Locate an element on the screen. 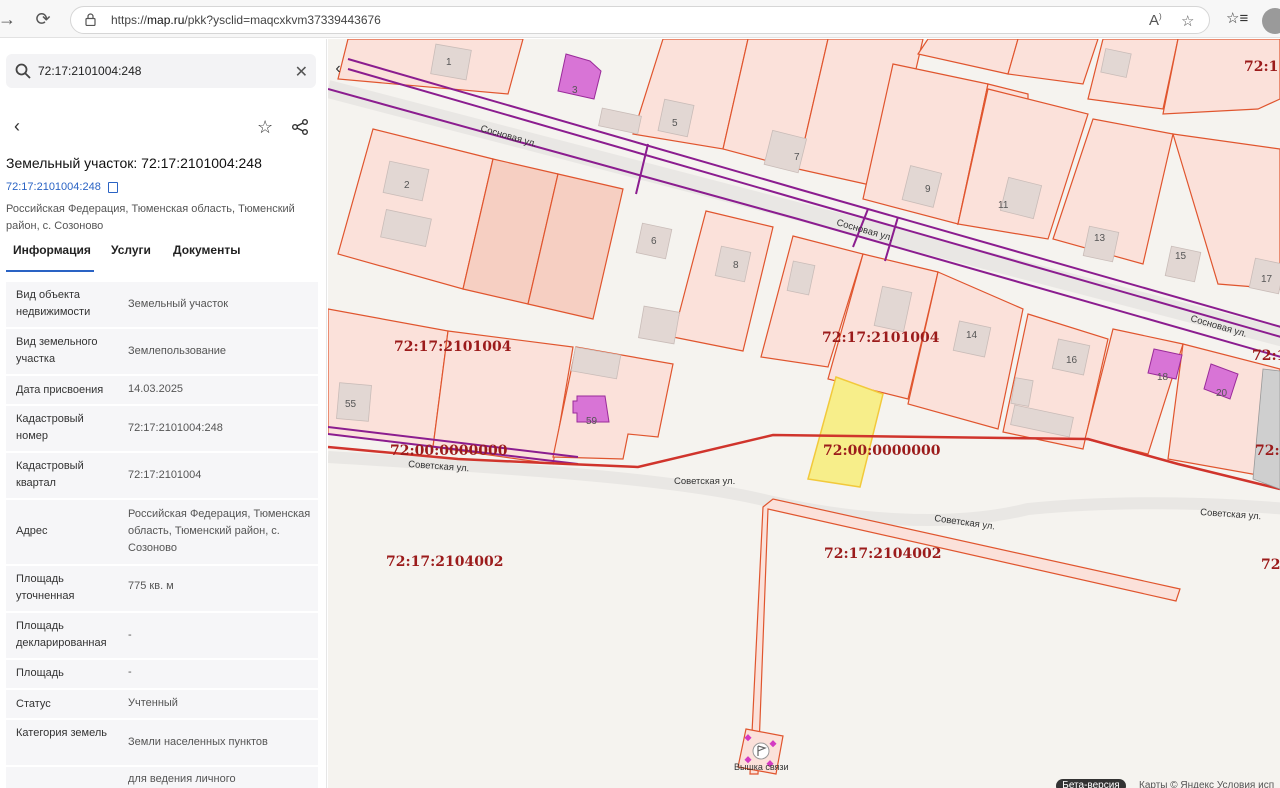 Image resolution: width=1280 pixels, height=788 pixels. beta-badge: Бета-версия is located at coordinates (1091, 783).